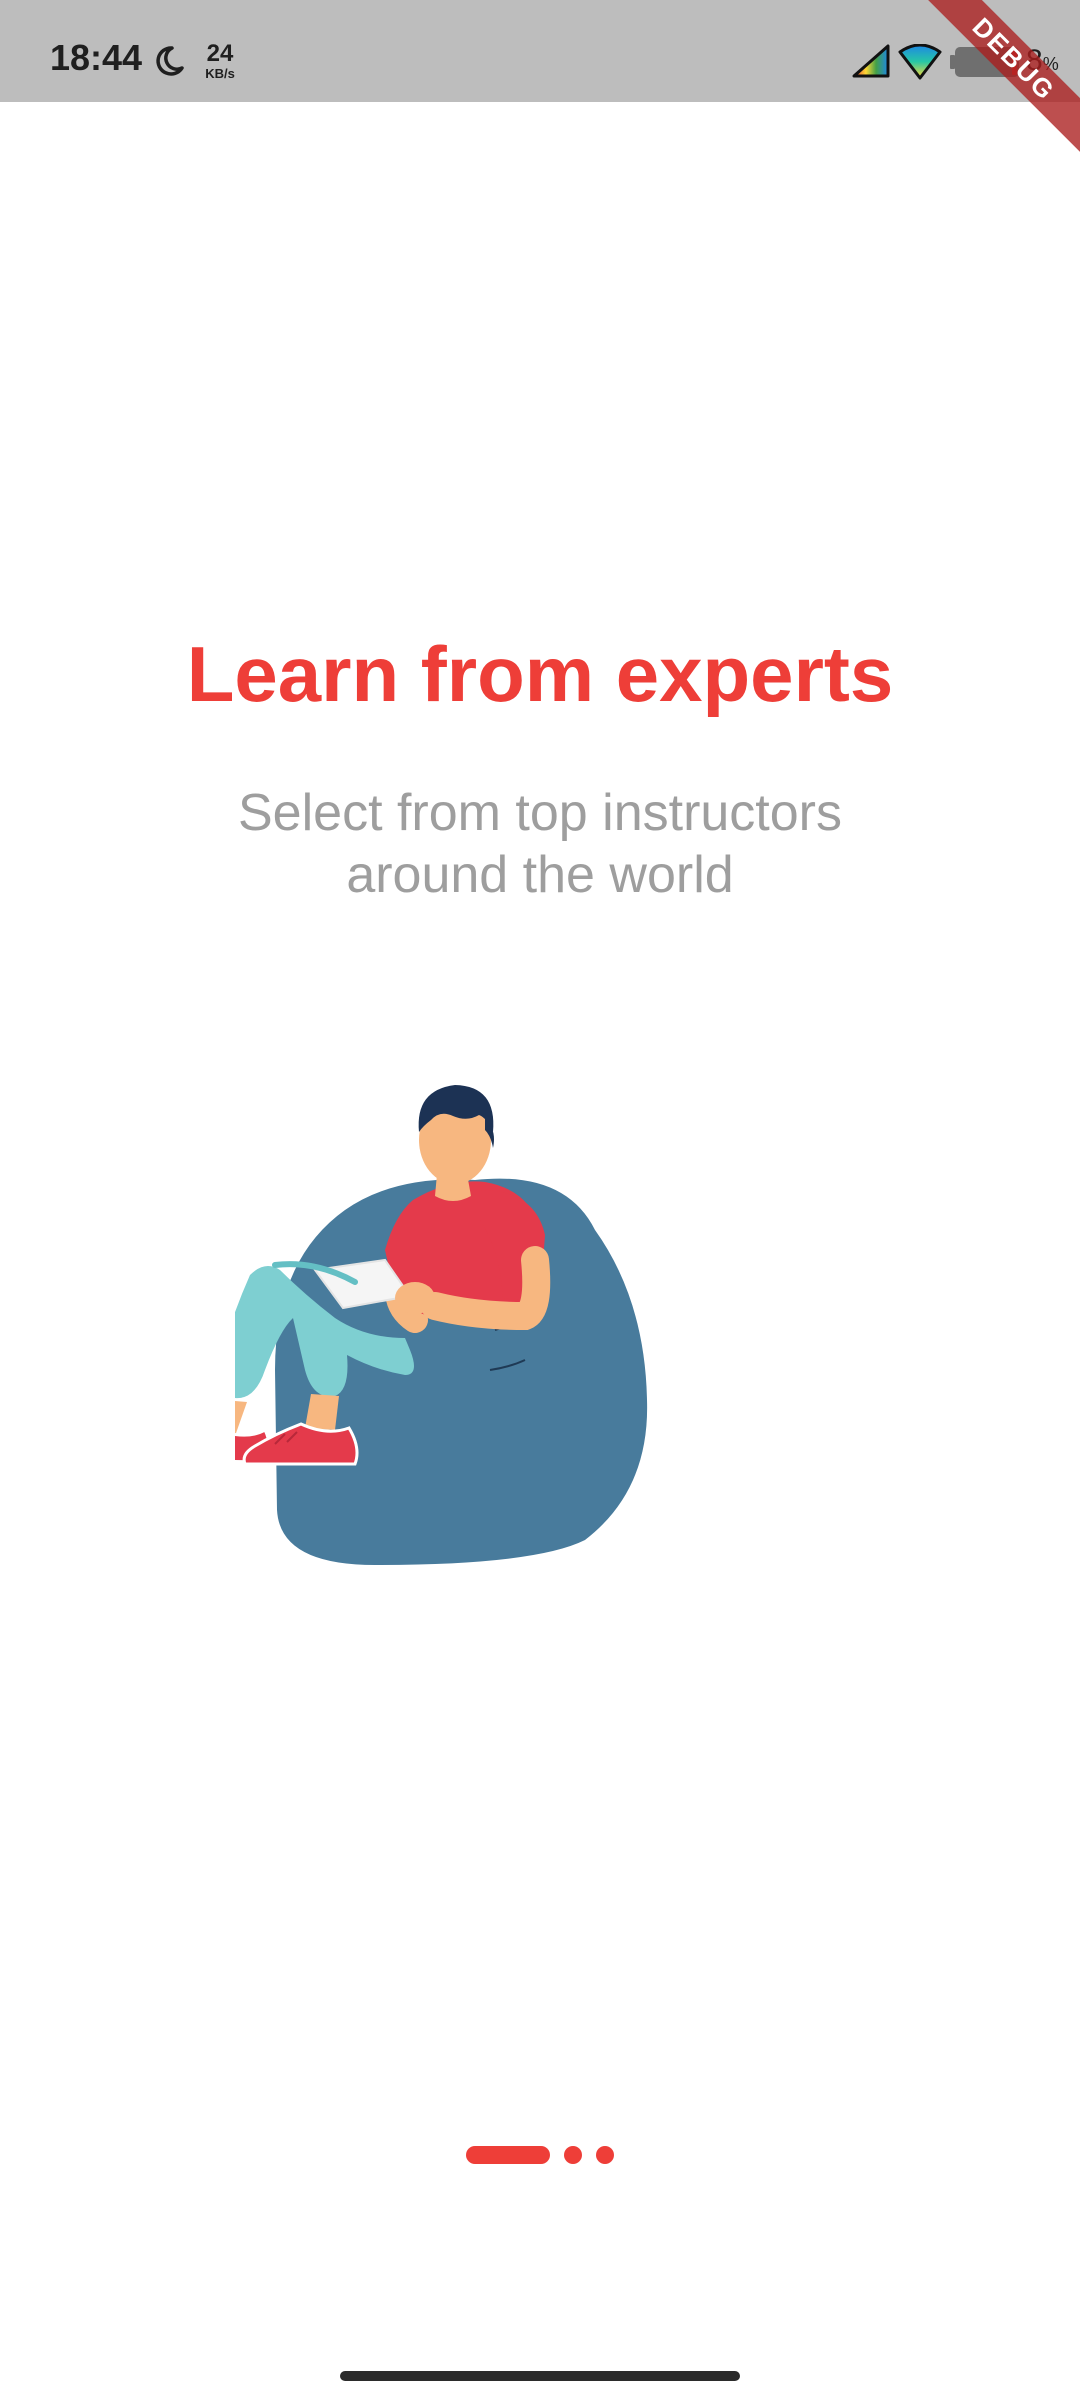 The width and height of the screenshot is (1080, 2400). I want to click on network-speed-value: 24, so click(220, 53).